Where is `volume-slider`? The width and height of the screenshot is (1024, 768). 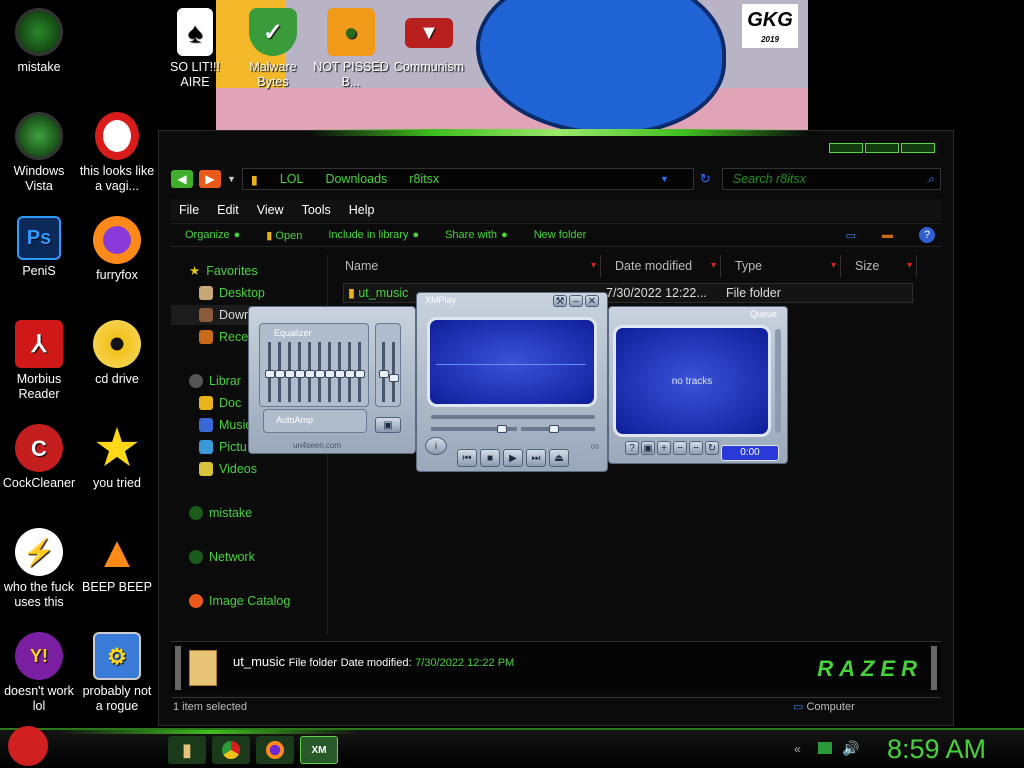
volume-slider is located at coordinates (393, 372).